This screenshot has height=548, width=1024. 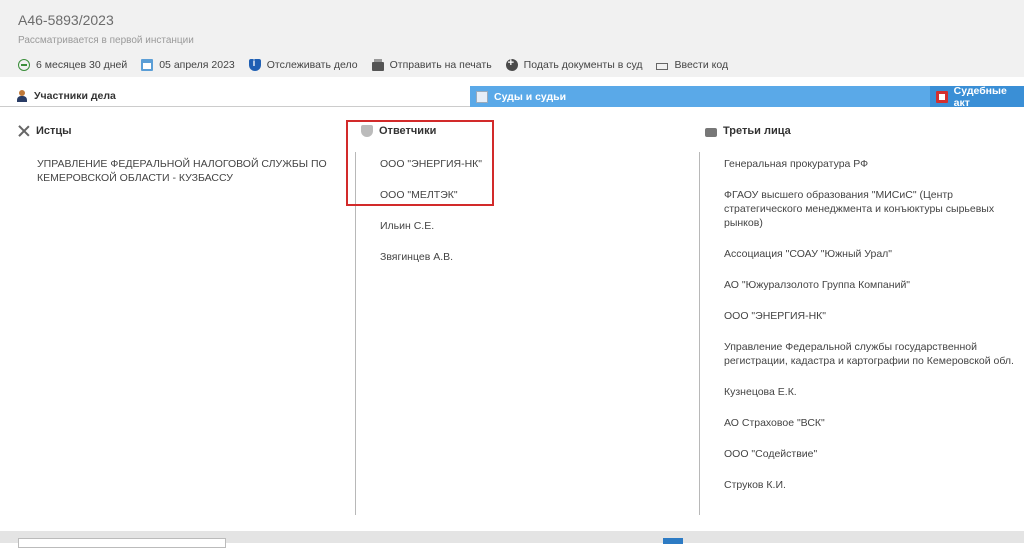 I want to click on submit-documents-button: Подать документы в суд, so click(x=574, y=64).